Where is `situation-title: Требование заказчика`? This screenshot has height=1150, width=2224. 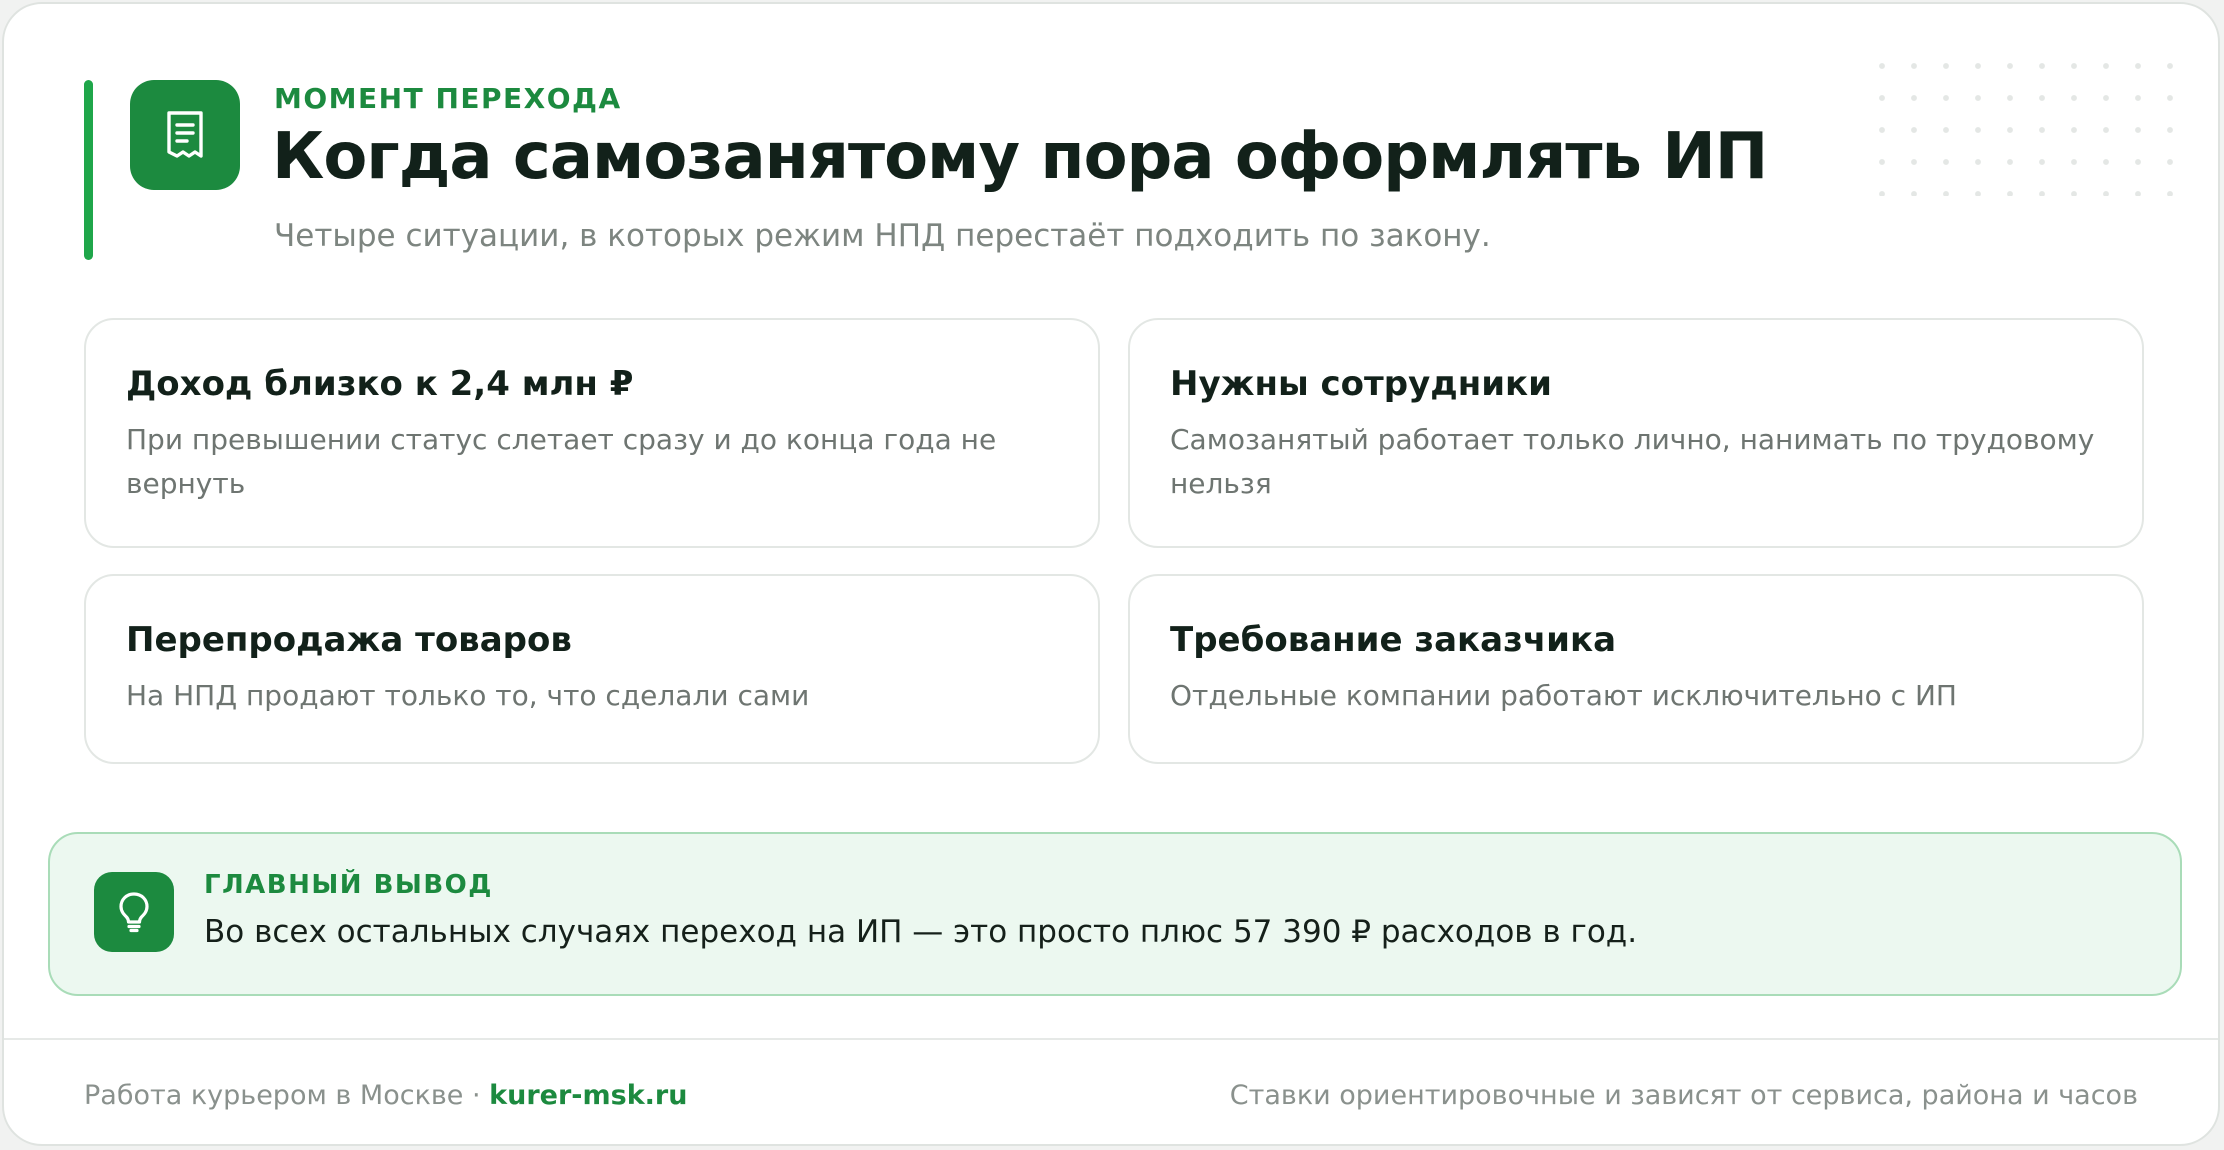 situation-title: Требование заказчика is located at coordinates (1393, 640).